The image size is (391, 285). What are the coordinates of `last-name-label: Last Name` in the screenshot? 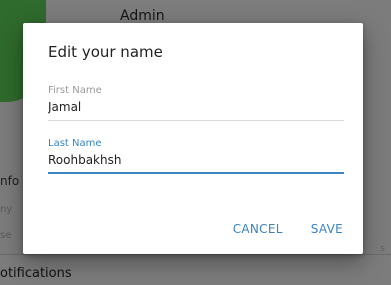 It's located at (75, 143).